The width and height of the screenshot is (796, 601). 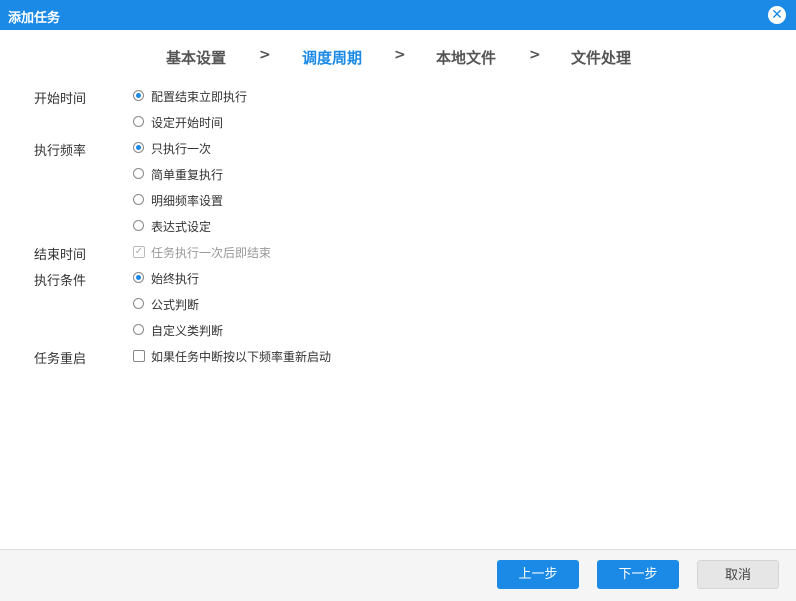 I want to click on close-icon: ✕, so click(x=777, y=15).